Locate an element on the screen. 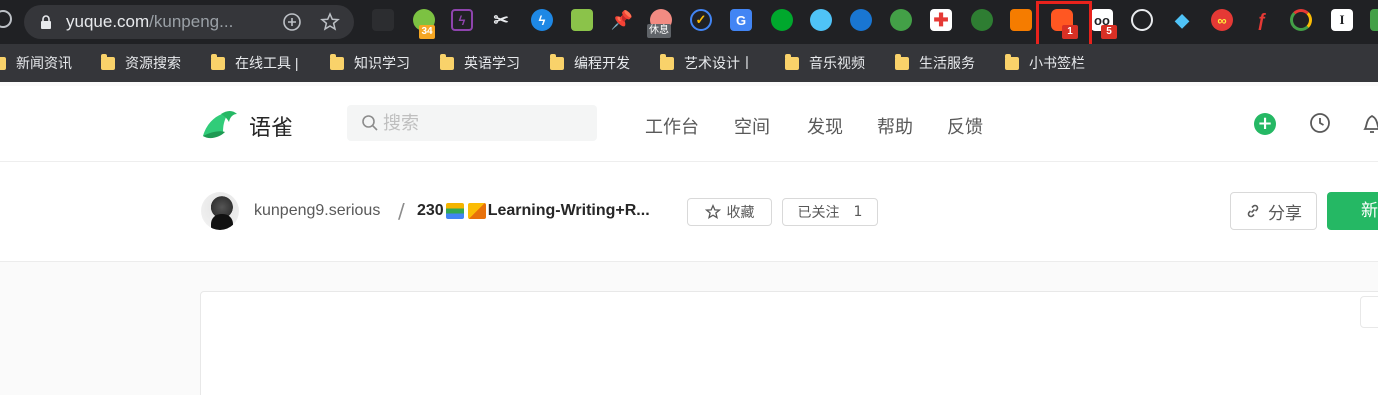  bookmark-label: 在线工具 | is located at coordinates (267, 63).